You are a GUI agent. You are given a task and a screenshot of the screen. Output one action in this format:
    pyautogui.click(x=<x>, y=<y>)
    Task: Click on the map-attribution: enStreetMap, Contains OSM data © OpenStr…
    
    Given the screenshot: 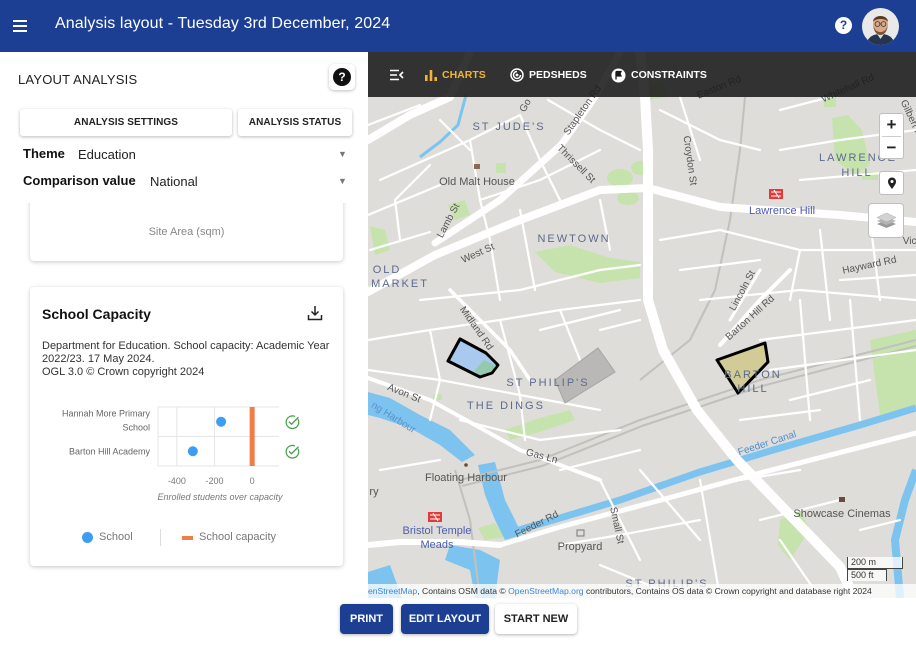 What is the action you would take?
    pyautogui.click(x=642, y=591)
    